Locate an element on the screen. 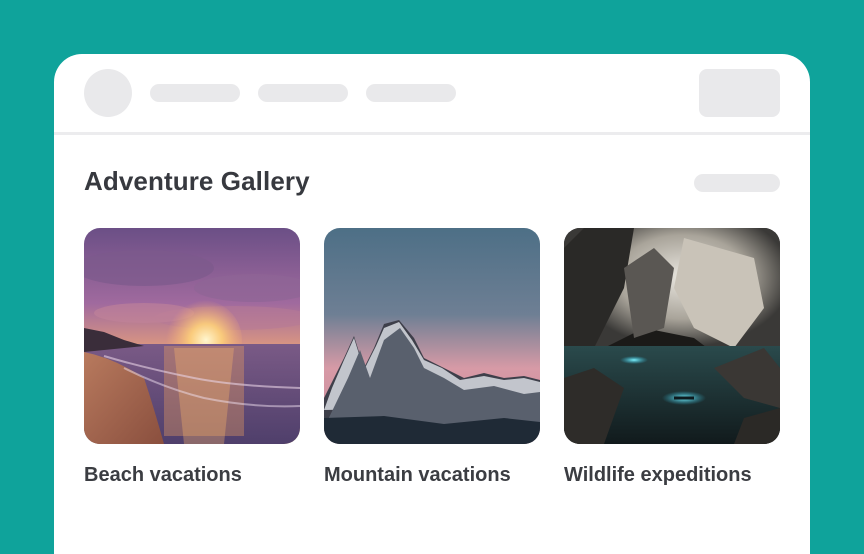 This screenshot has height=554, width=864. card-label: Beach vacations is located at coordinates (192, 475).